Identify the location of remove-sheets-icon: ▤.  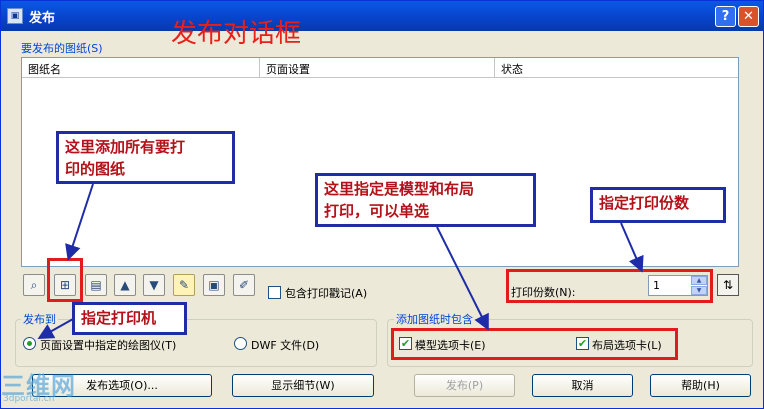
(96, 285).